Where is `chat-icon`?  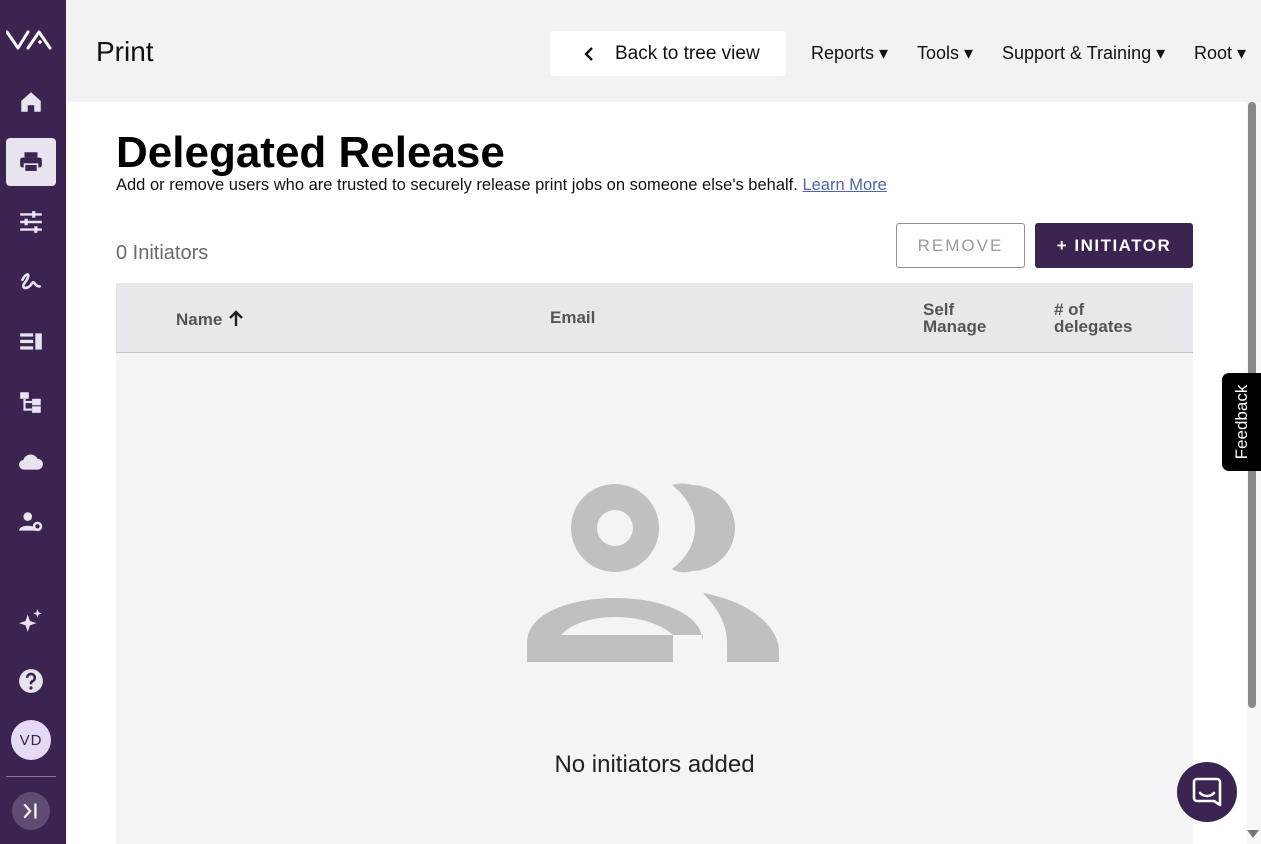 chat-icon is located at coordinates (1207, 792).